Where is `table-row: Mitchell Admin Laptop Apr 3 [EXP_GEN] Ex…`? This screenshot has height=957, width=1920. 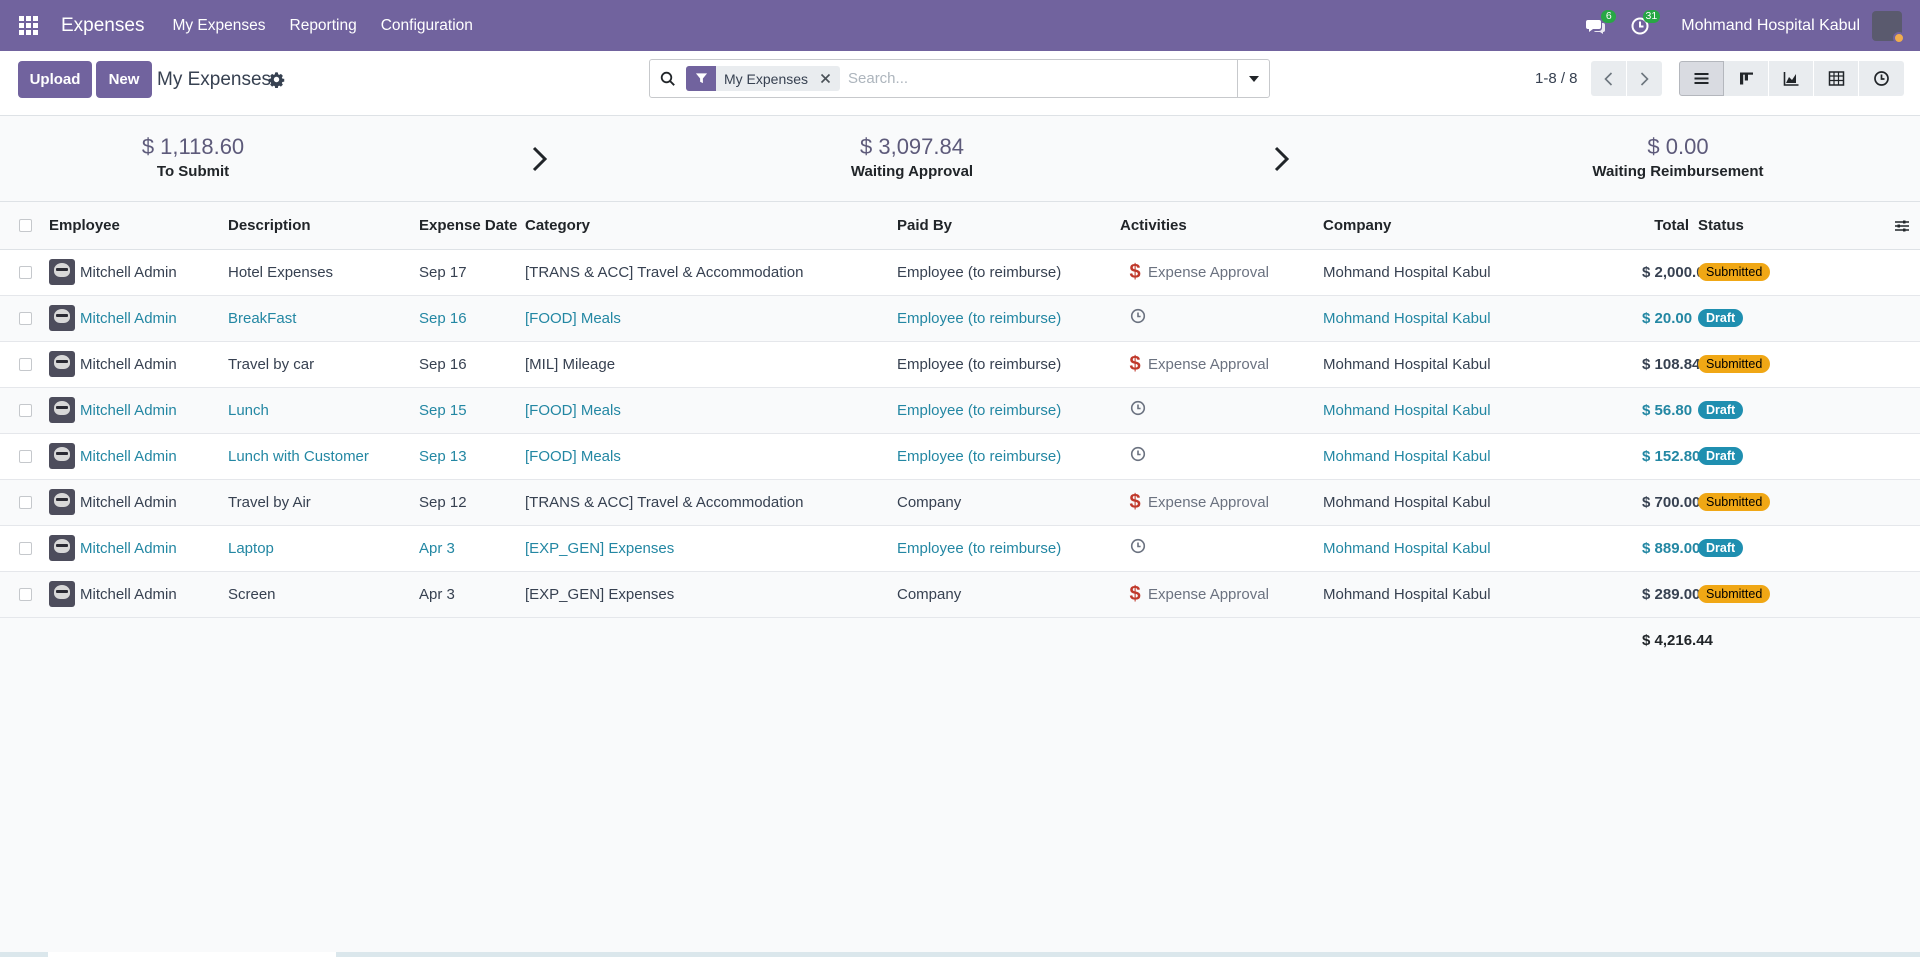
table-row: Mitchell Admin Laptop Apr 3 [EXP_GEN] Ex… is located at coordinates (960, 548).